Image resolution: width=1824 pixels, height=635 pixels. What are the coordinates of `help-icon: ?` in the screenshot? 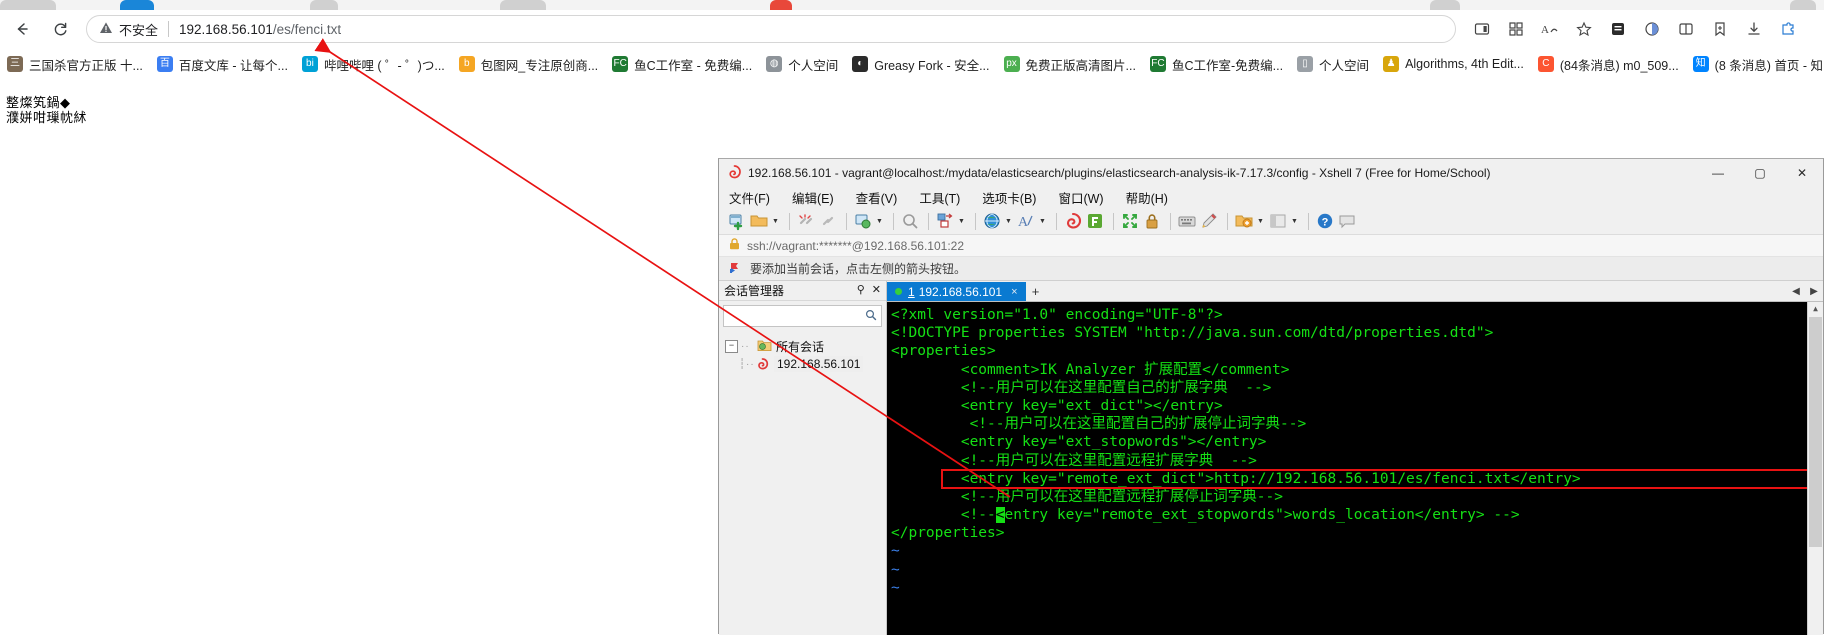 It's located at (1325, 221).